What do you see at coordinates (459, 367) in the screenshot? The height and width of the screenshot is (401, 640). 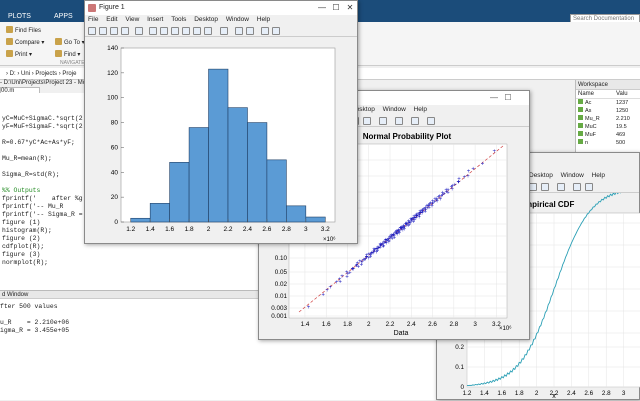 I see `y-tick-label: 0.1` at bounding box center [459, 367].